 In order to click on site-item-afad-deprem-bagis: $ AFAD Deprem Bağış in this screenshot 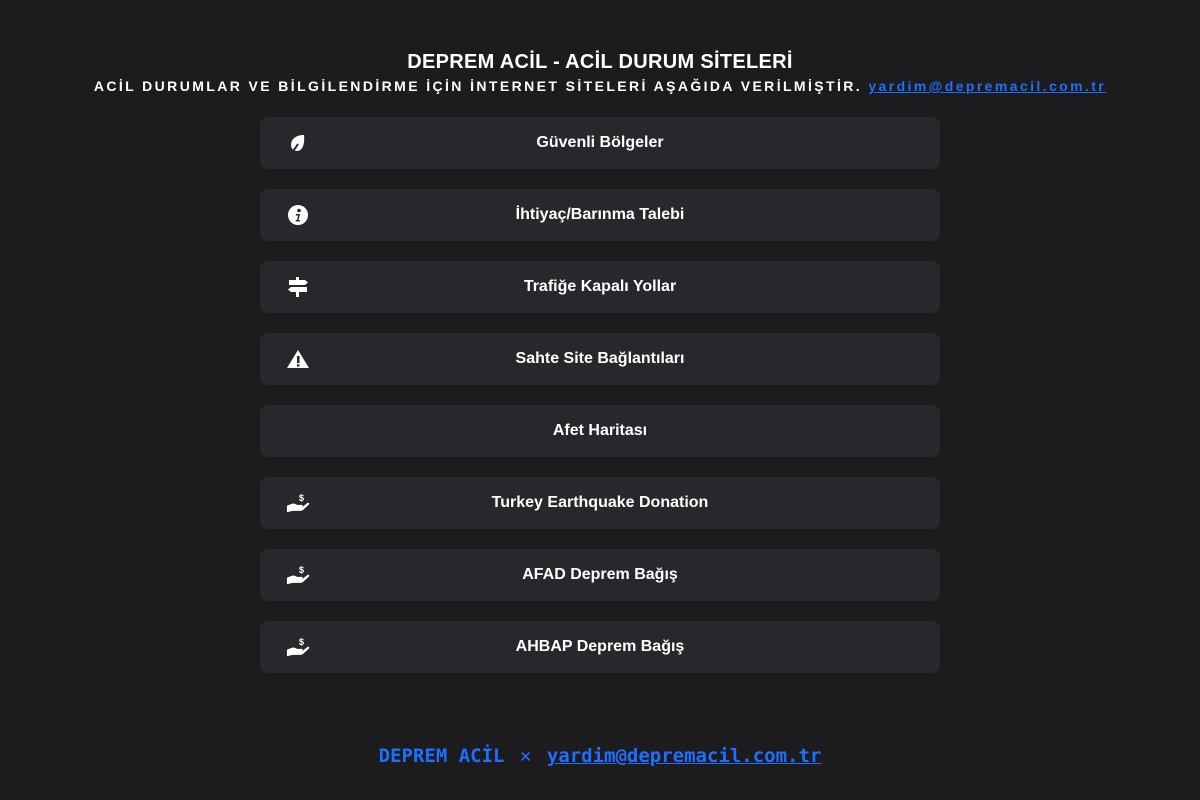, I will do `click(600, 575)`.